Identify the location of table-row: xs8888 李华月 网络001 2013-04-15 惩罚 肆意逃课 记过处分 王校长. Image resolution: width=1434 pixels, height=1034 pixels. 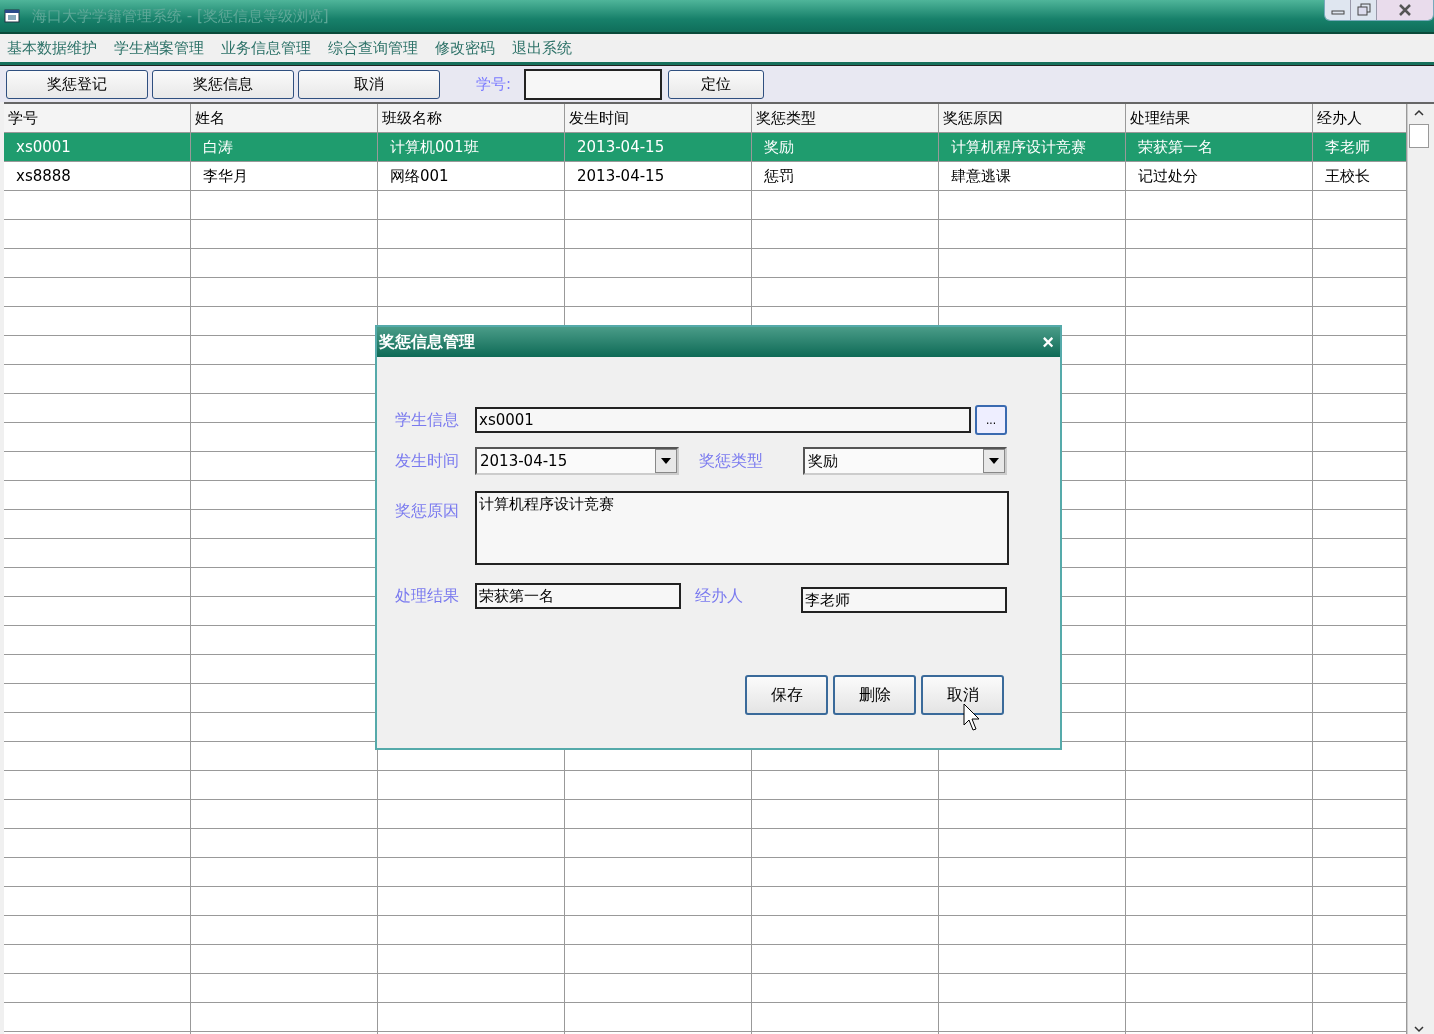
(705, 176).